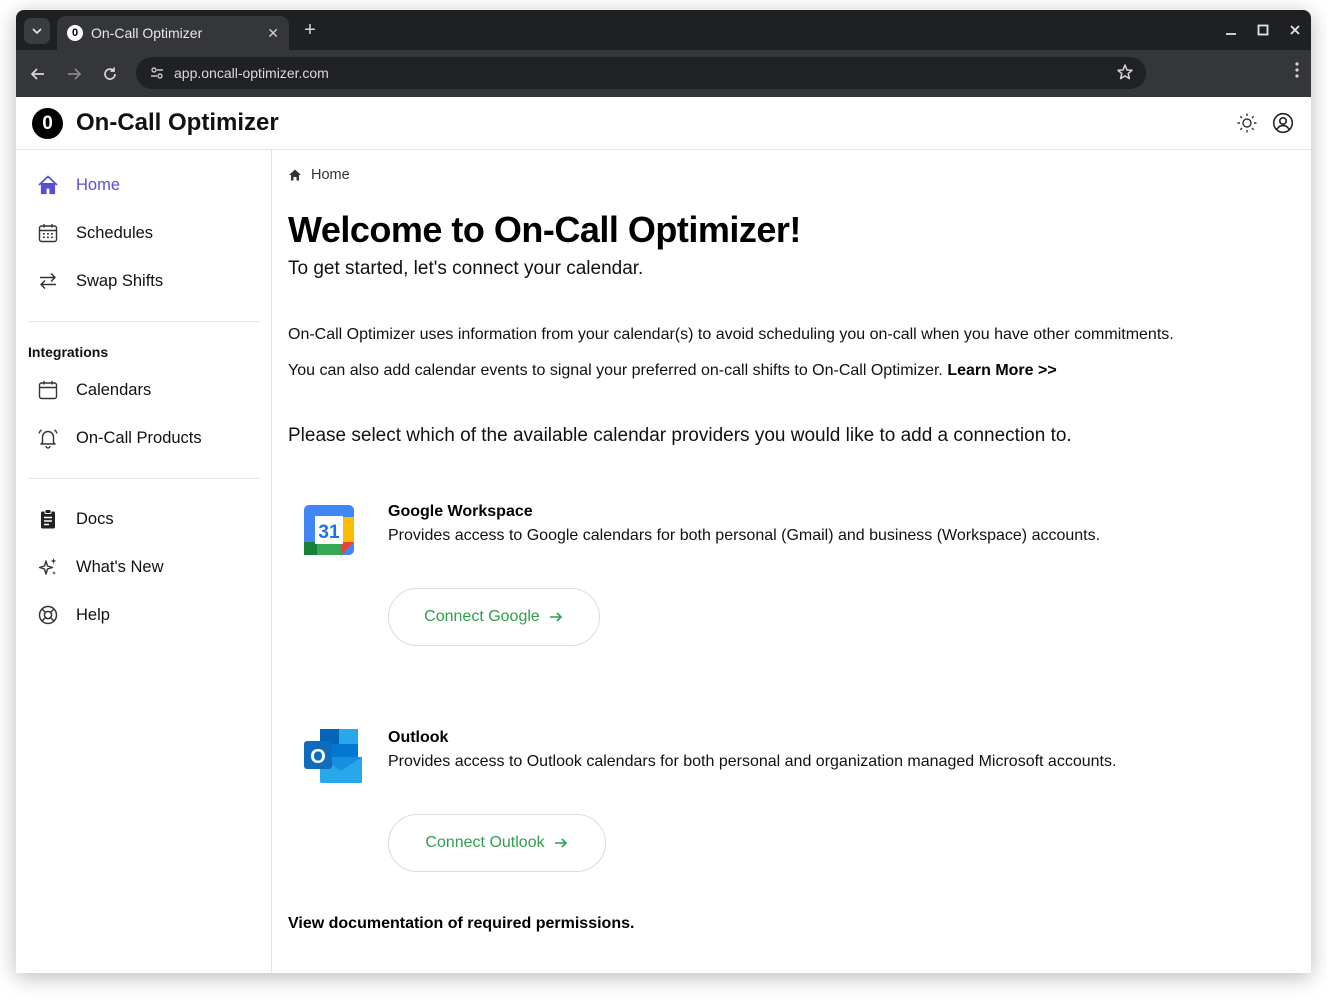 Image resolution: width=1327 pixels, height=1005 pixels. I want to click on reload-icon, so click(110, 73).